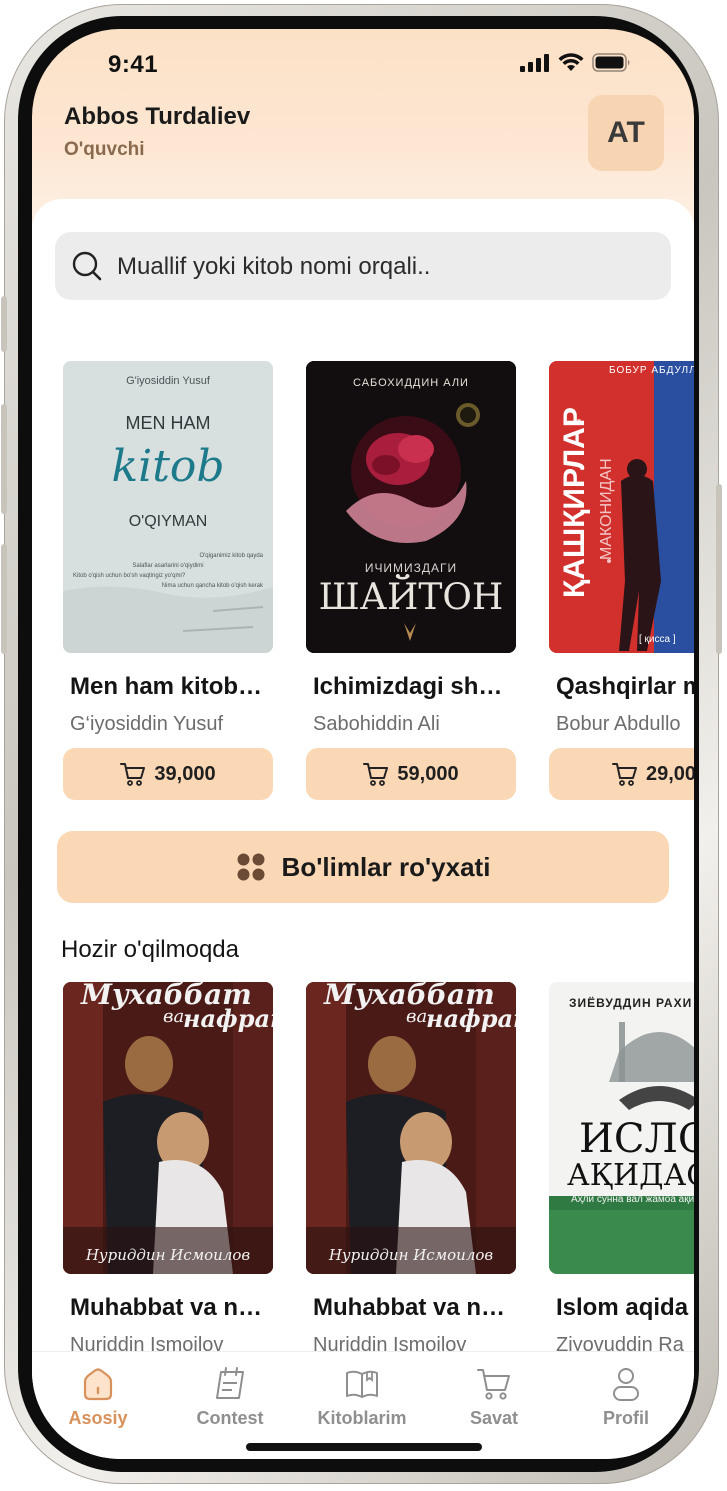 The width and height of the screenshot is (727, 1491). What do you see at coordinates (651, 370) in the screenshot?
I see `cover-author: БОБУР АБДУЛЛОХ` at bounding box center [651, 370].